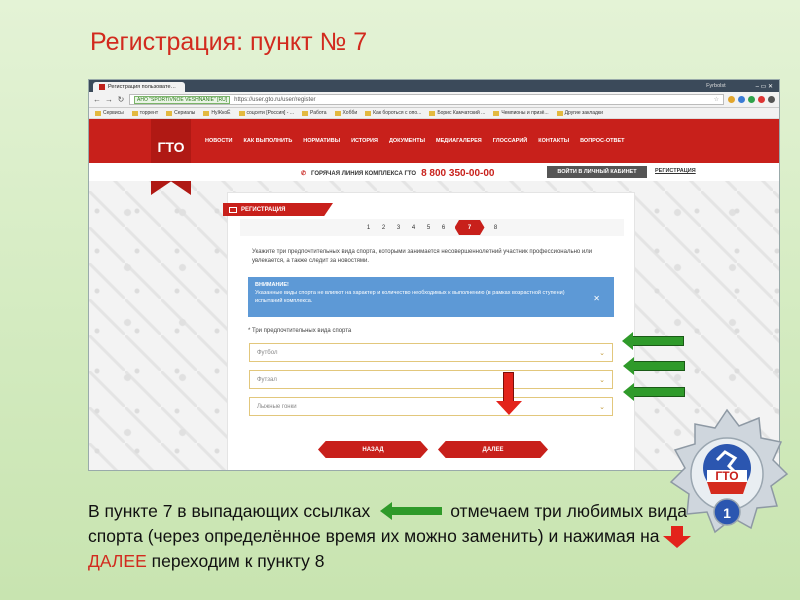 This screenshot has height=600, width=800. Describe the element at coordinates (383, 227) in the screenshot. I see `step-2: 2` at that location.